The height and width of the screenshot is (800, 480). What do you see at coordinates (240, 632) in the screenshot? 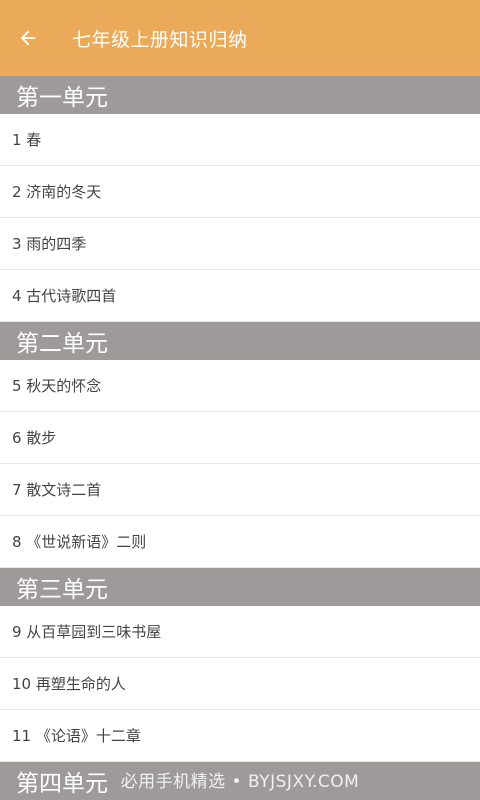
I see `list-item: 9 从百草园到三味书屋` at bounding box center [240, 632].